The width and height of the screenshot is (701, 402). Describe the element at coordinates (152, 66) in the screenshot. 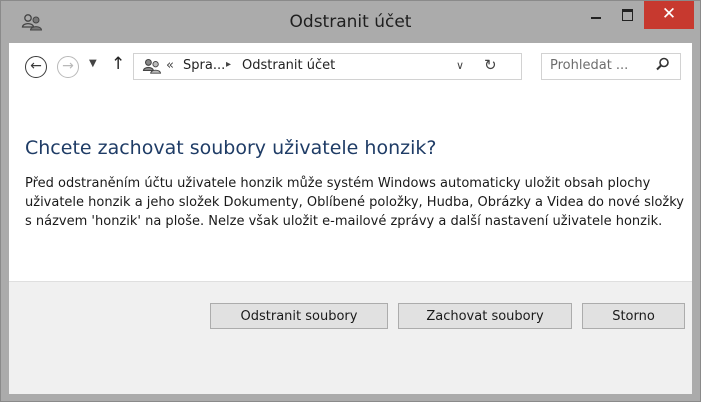

I see `users-icon` at that location.